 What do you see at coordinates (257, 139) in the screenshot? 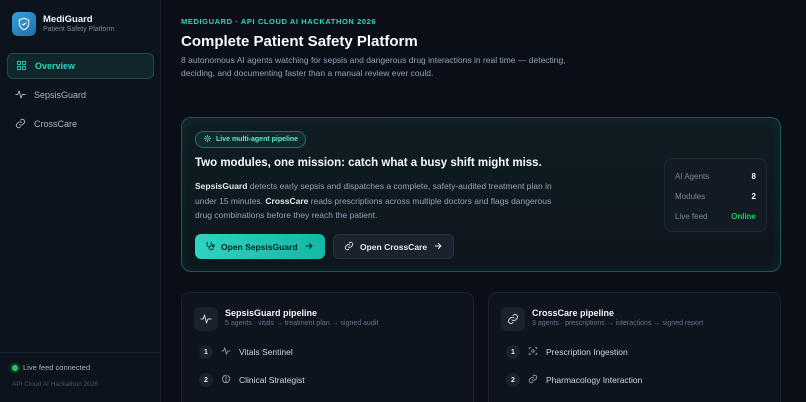
I see `pipeline-badge-label: Live multi-agent pipeline` at bounding box center [257, 139].